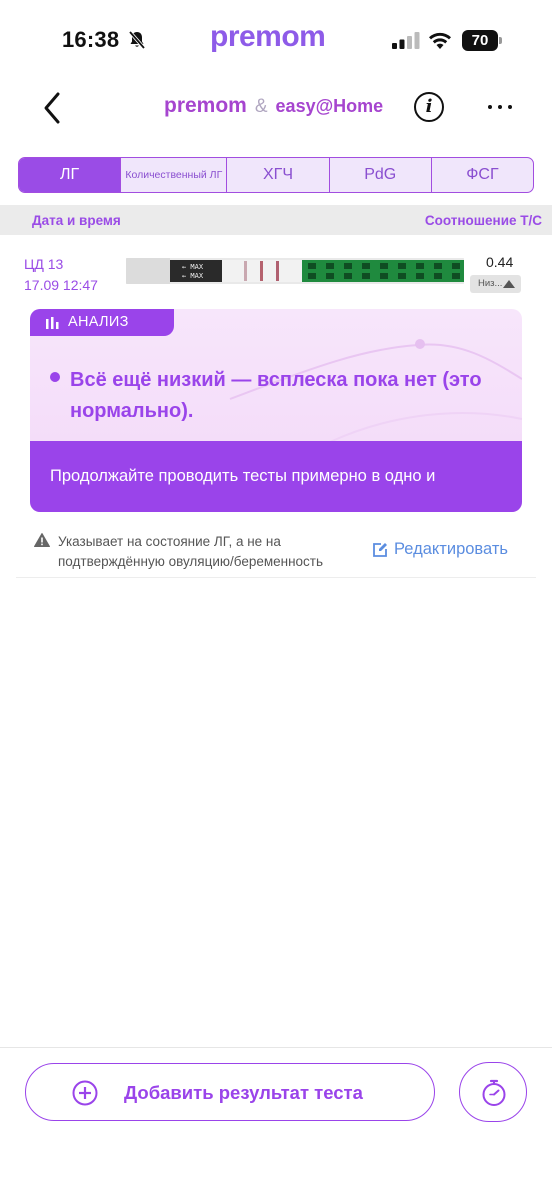 Image resolution: width=552 pixels, height=1200 pixels. Describe the element at coordinates (440, 40) in the screenshot. I see `wifi-icon` at that location.